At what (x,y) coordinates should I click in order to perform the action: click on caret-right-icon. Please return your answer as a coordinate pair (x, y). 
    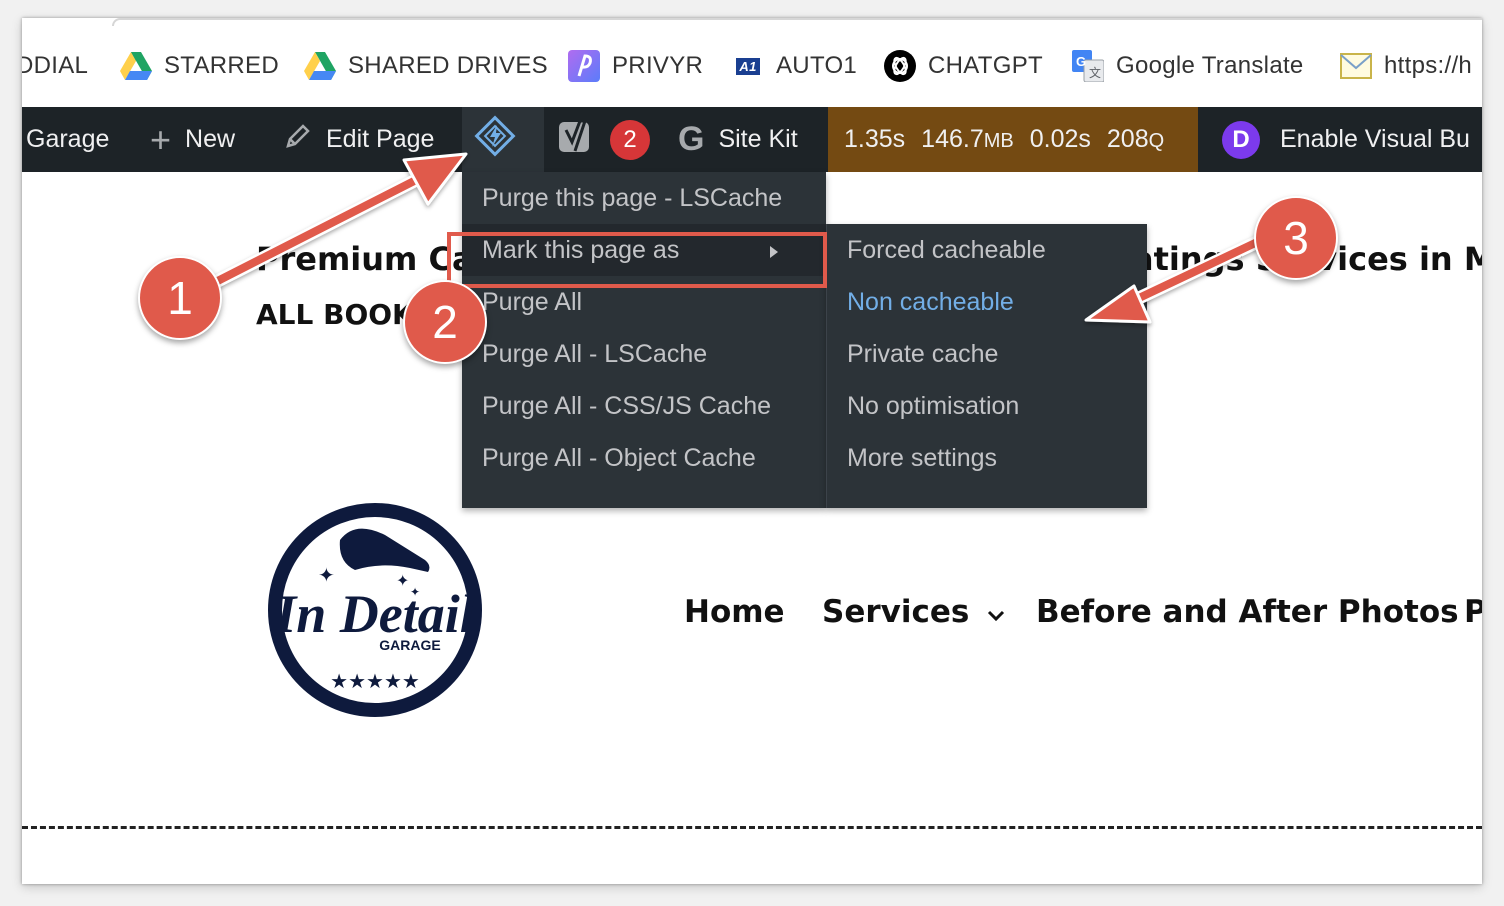
    Looking at the image, I should click on (774, 252).